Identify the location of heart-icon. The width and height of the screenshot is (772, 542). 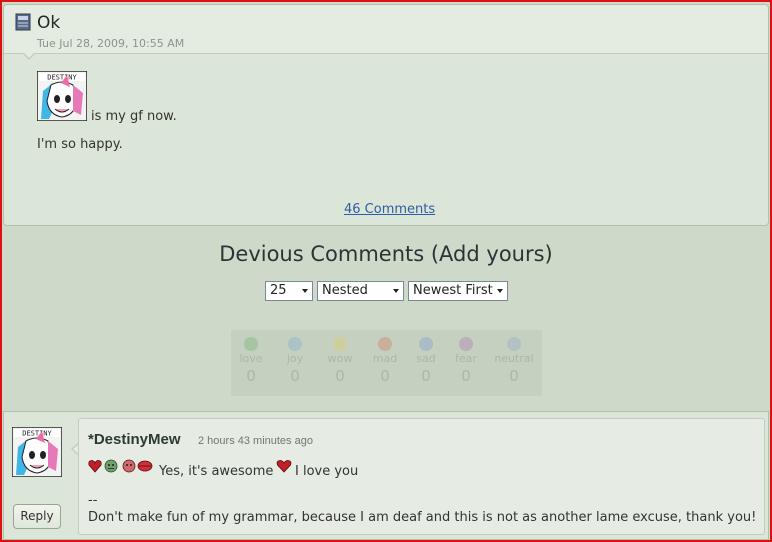
(284, 466).